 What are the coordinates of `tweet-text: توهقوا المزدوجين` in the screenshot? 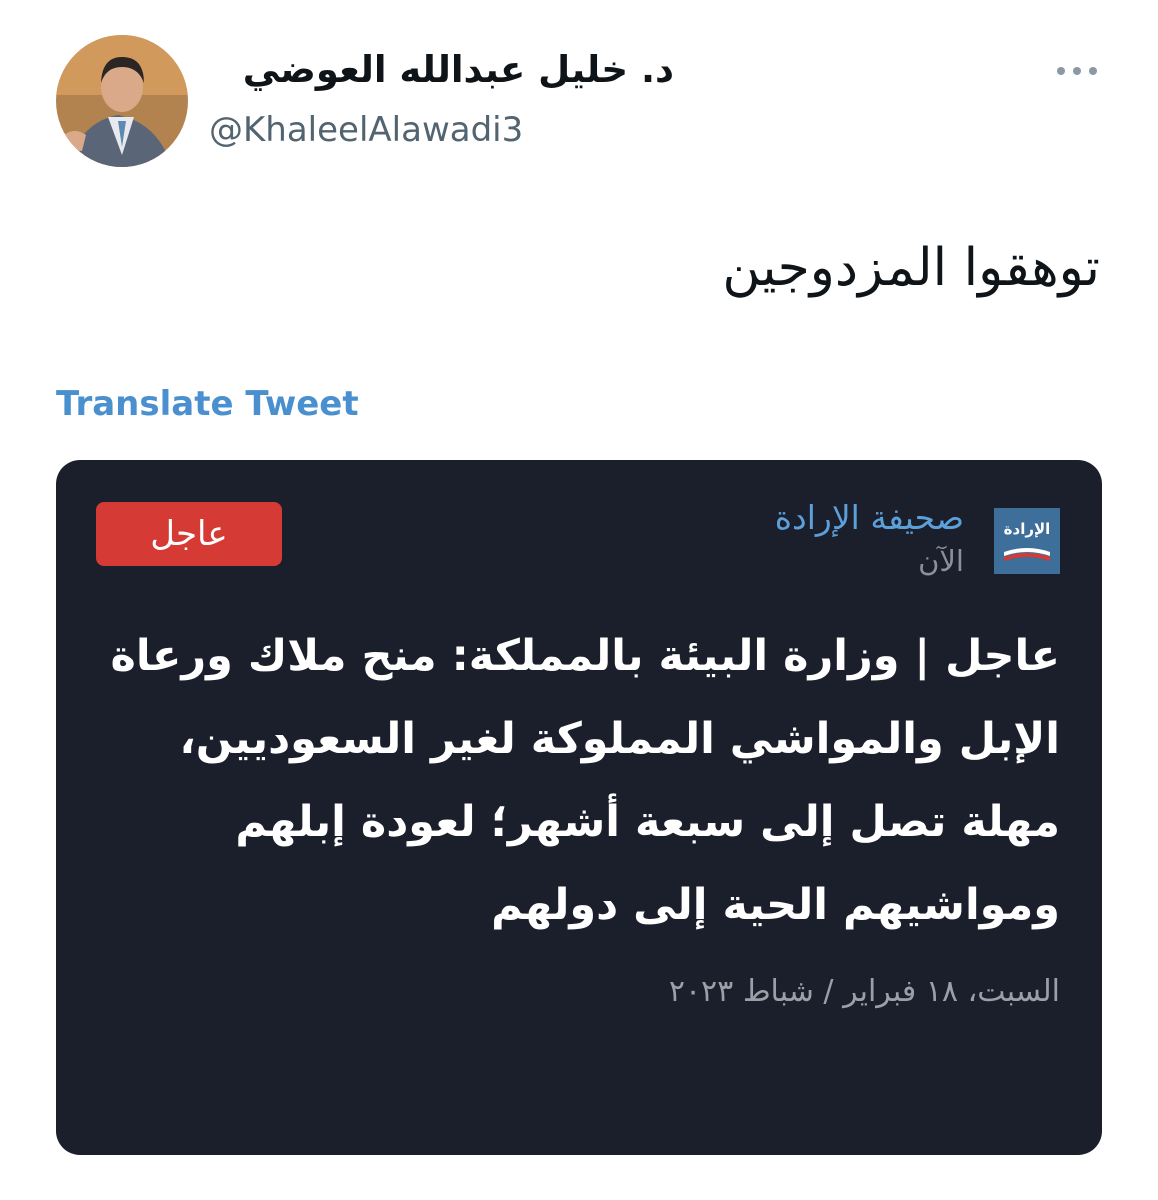 It's located at (911, 268).